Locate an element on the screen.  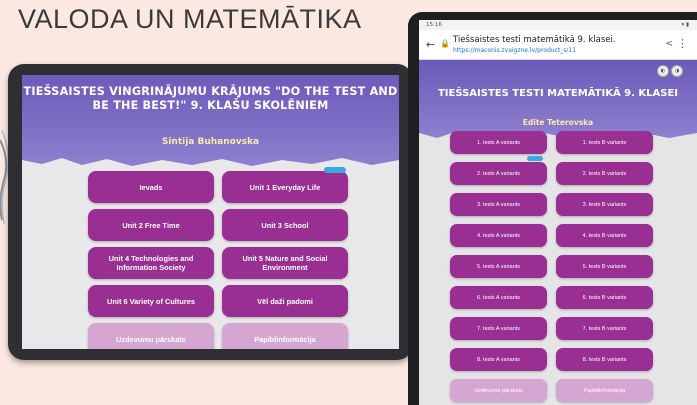
test-8b-button: 8. tests B variants is located at coordinates (604, 359).